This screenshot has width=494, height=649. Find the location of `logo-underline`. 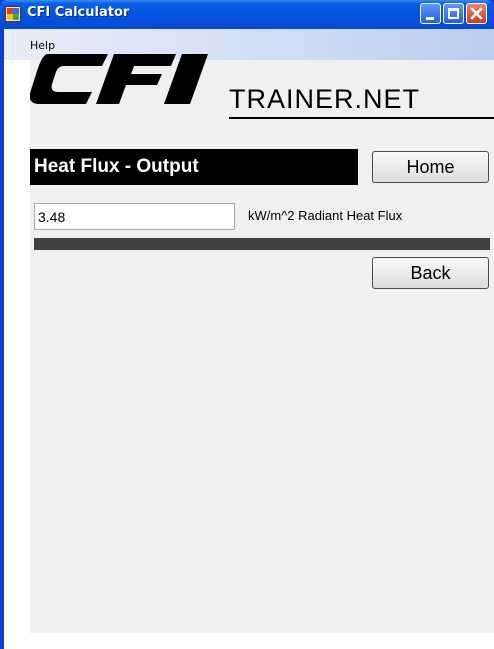

logo-underline is located at coordinates (361, 118).